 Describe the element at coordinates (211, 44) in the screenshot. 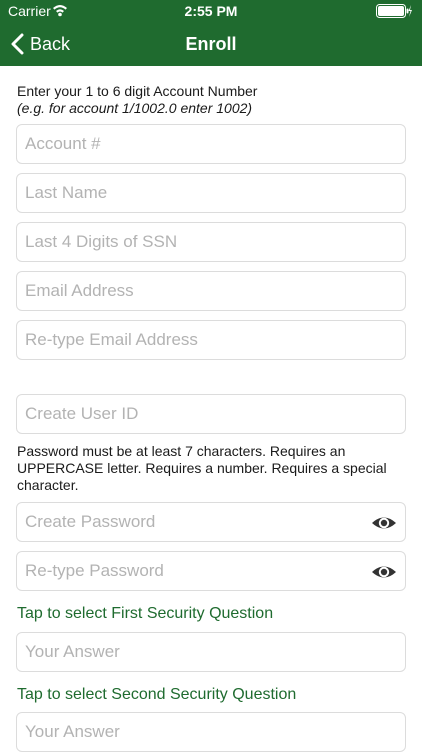

I see `nav-bar: Back Enroll` at that location.